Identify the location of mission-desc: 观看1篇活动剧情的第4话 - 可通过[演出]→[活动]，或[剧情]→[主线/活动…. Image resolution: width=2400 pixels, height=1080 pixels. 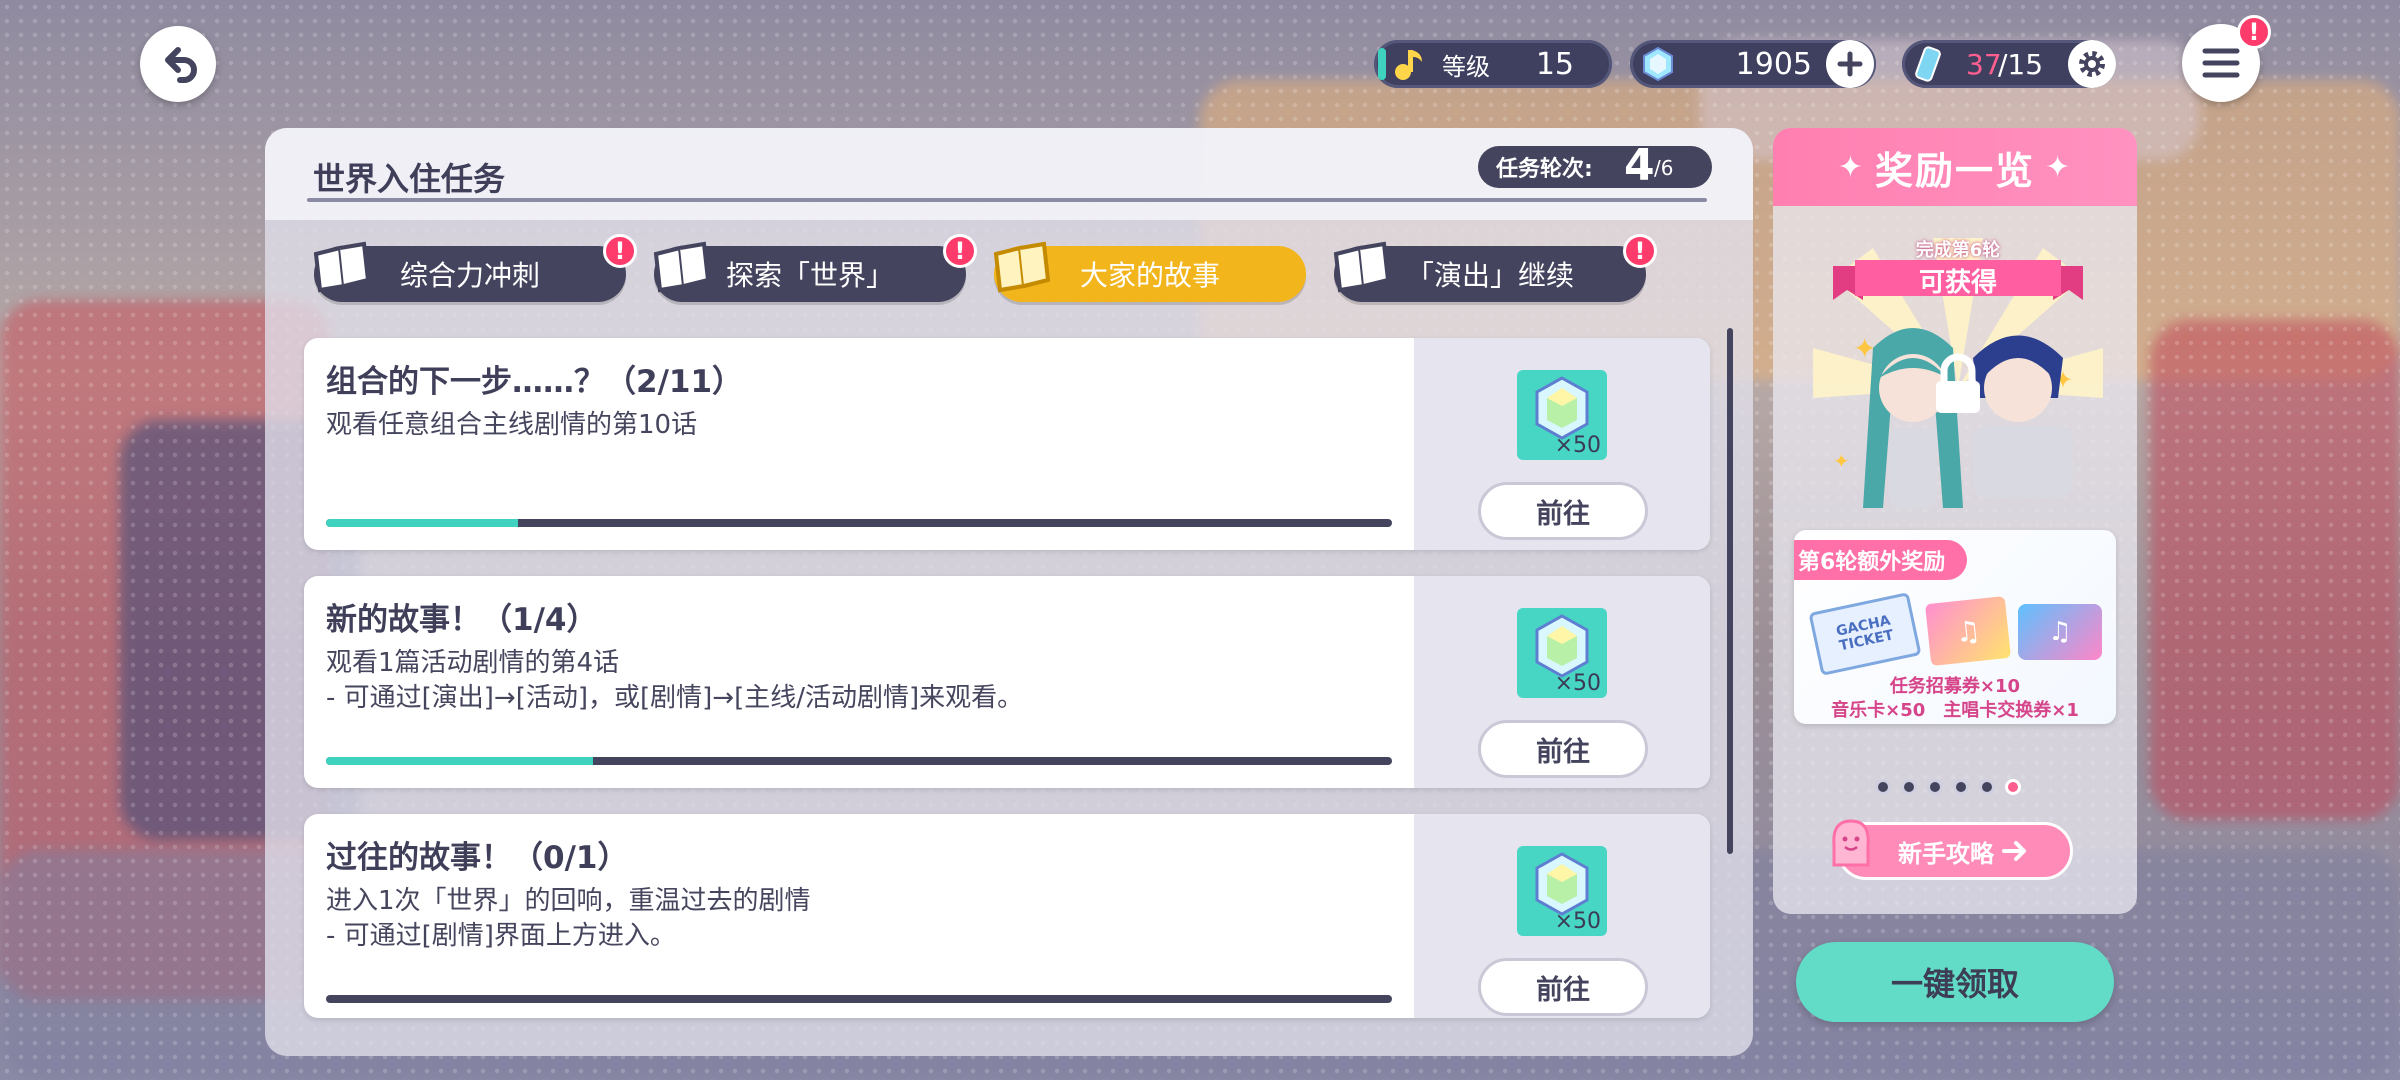
(675, 680).